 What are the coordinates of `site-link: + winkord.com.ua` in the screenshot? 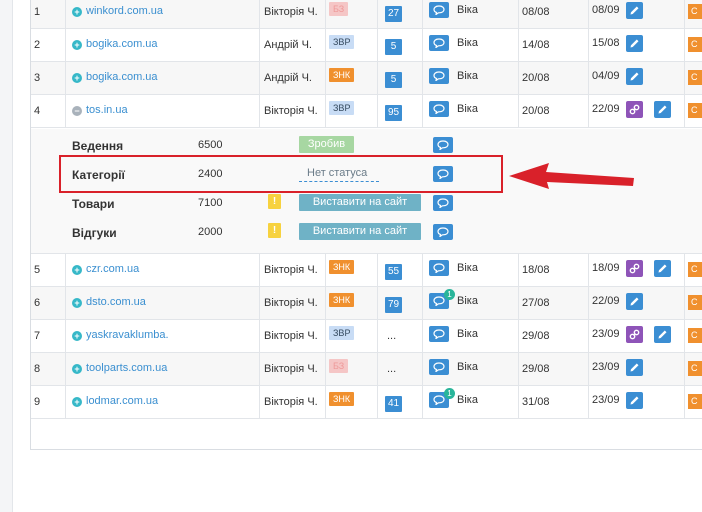 It's located at (117, 11).